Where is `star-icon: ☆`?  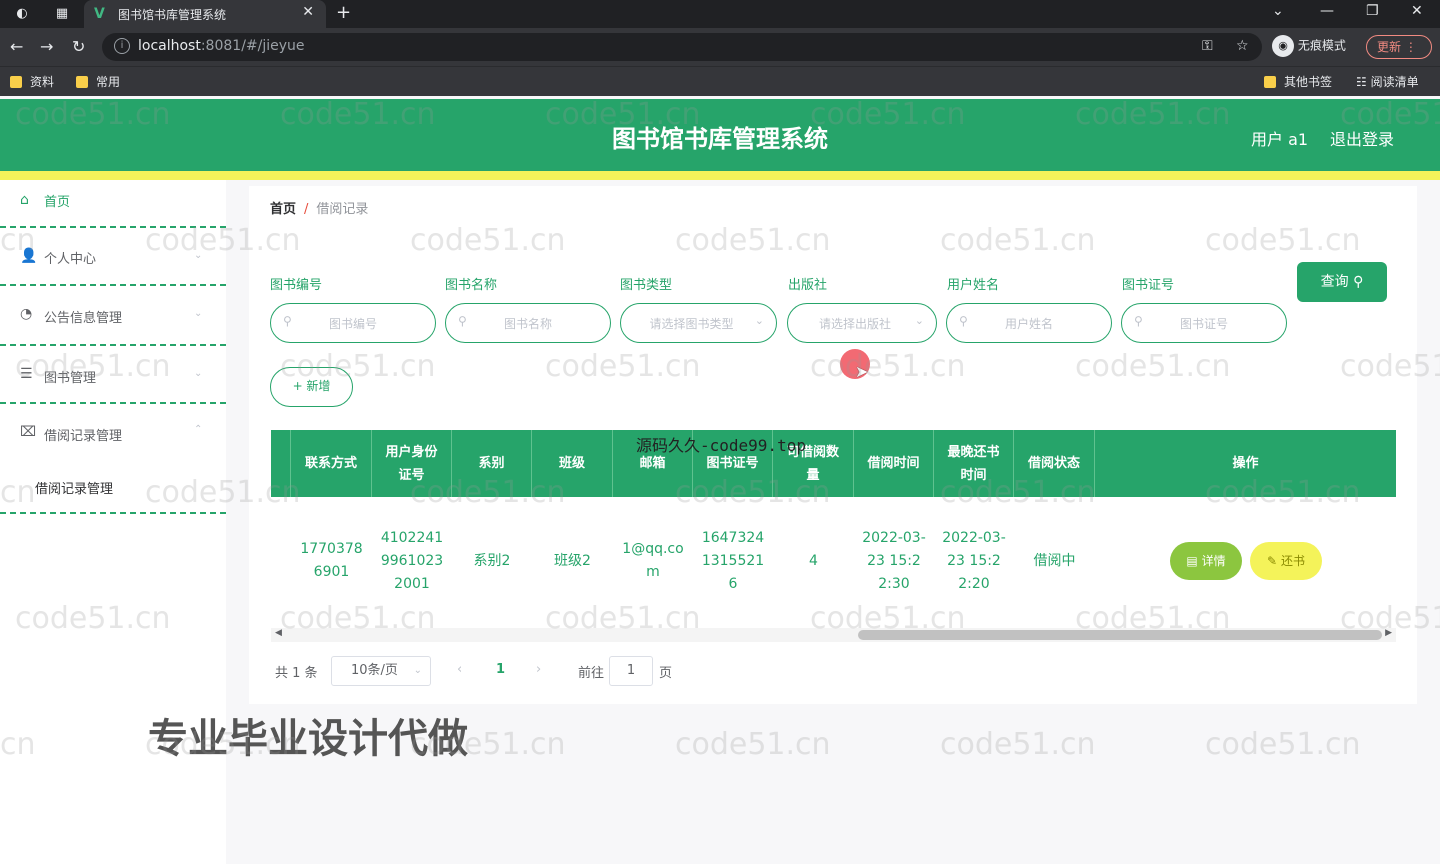
star-icon: ☆ is located at coordinates (1242, 46).